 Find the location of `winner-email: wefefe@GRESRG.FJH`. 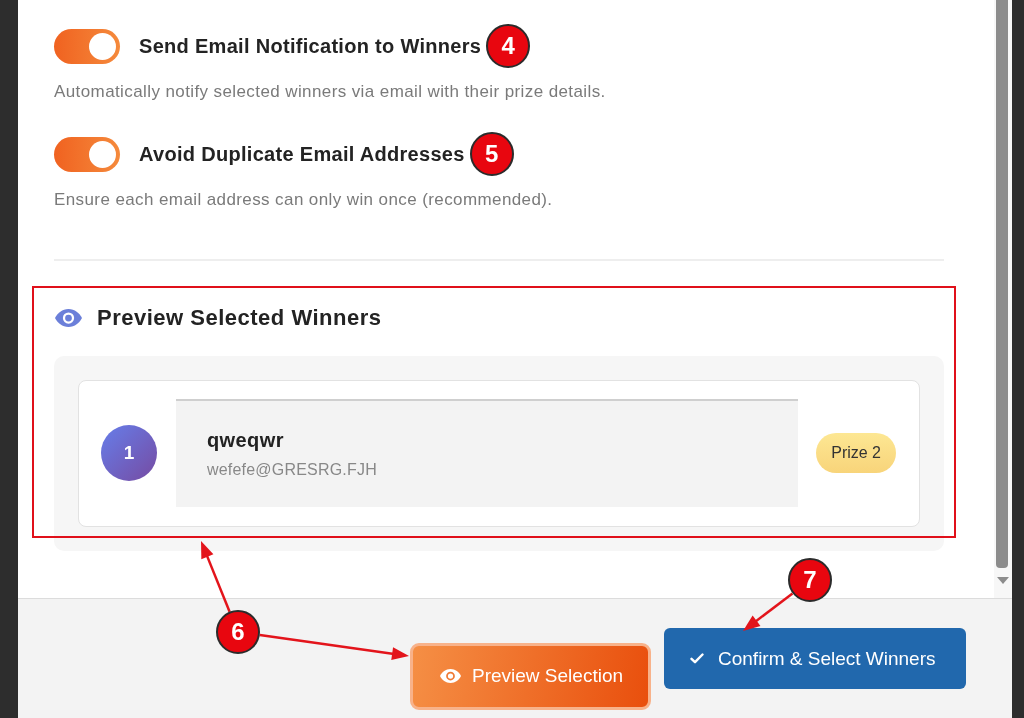

winner-email: wefefe@GRESRG.FJH is located at coordinates (292, 470).